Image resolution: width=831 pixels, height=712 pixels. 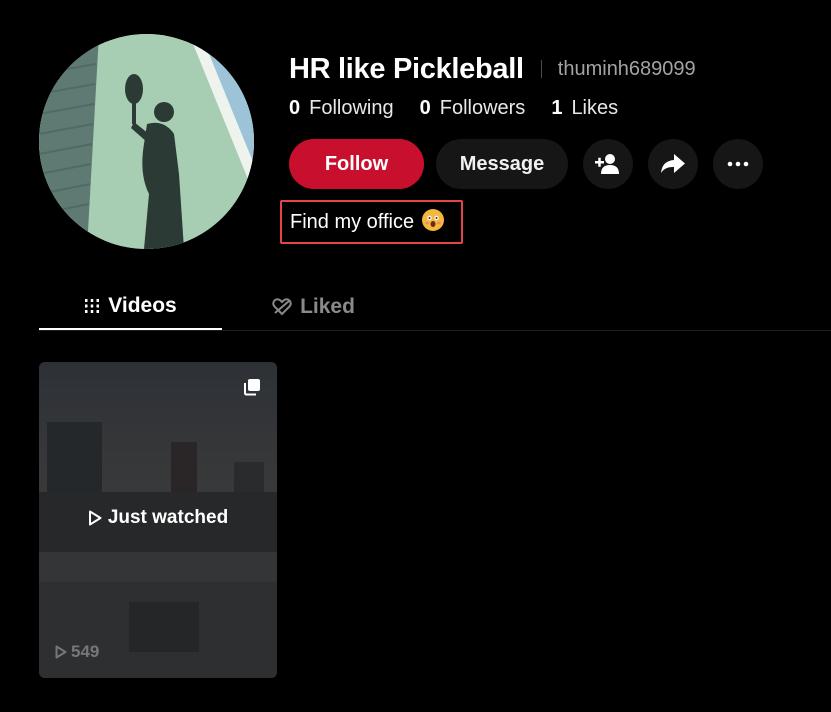 I want to click on add-friend-icon, so click(x=607, y=164).